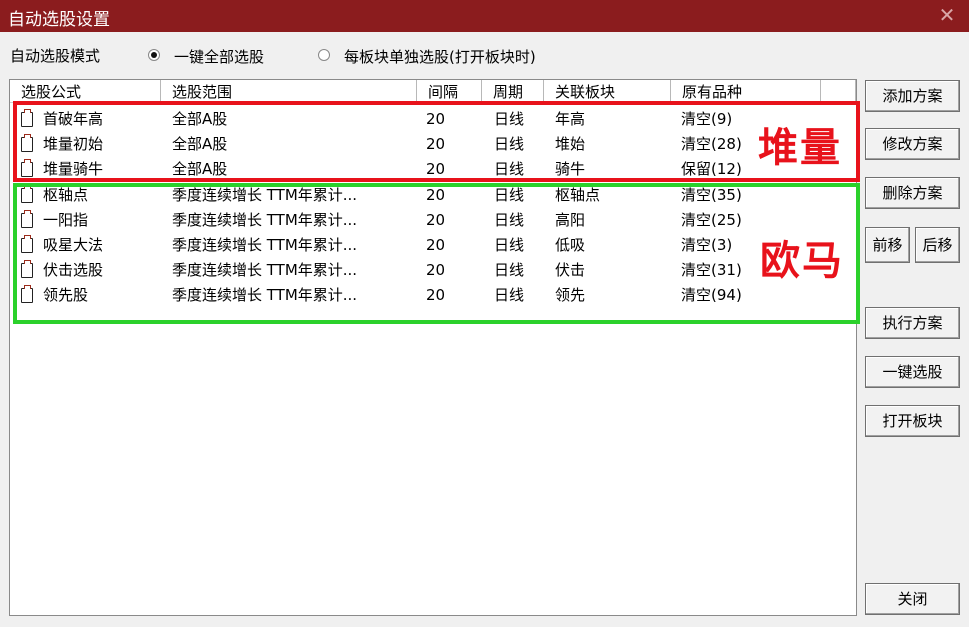 Image resolution: width=969 pixels, height=627 pixels. Describe the element at coordinates (912, 372) in the screenshot. I see `one-click-select-button: 一键选股` at that location.